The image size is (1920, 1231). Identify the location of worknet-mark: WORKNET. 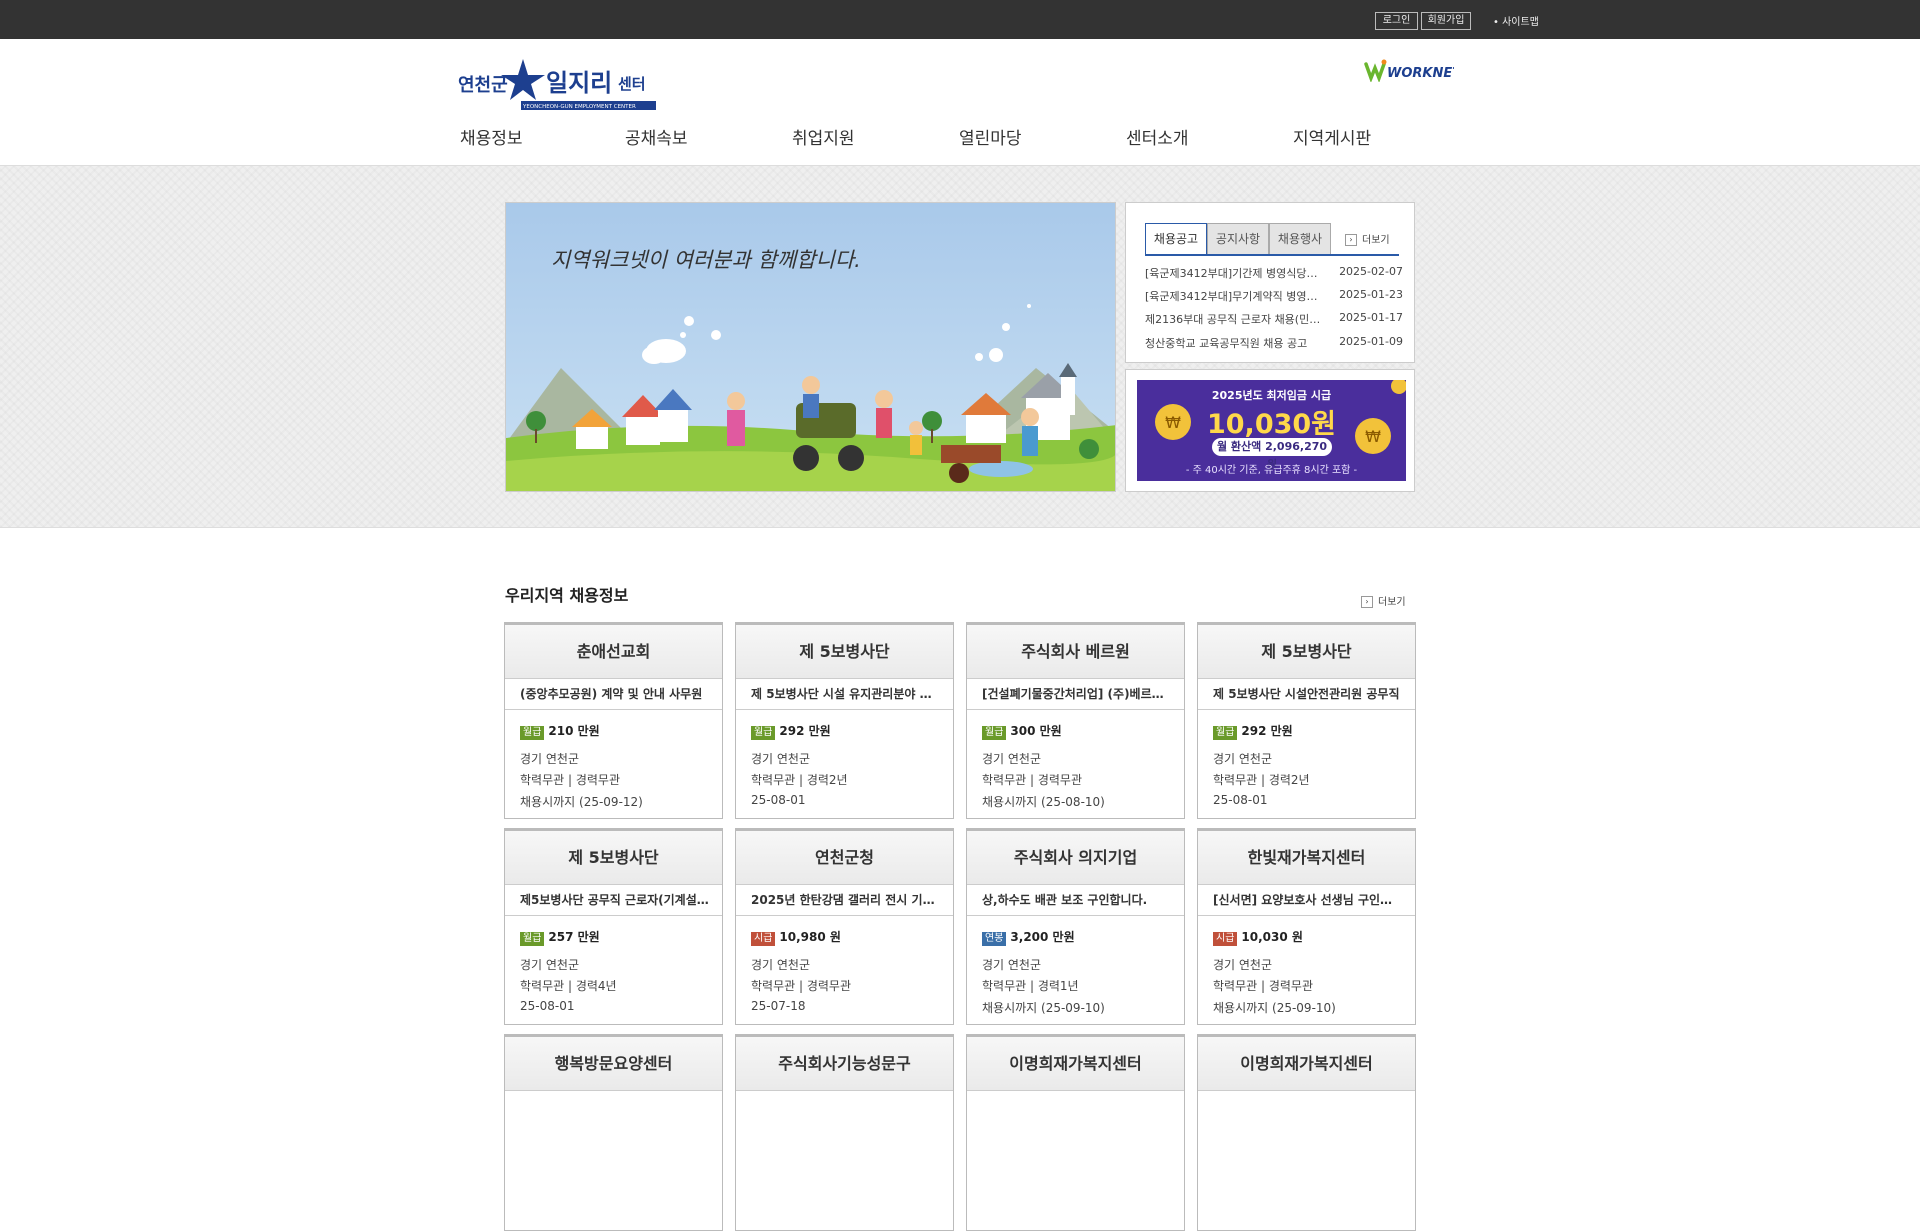
(1413, 71).